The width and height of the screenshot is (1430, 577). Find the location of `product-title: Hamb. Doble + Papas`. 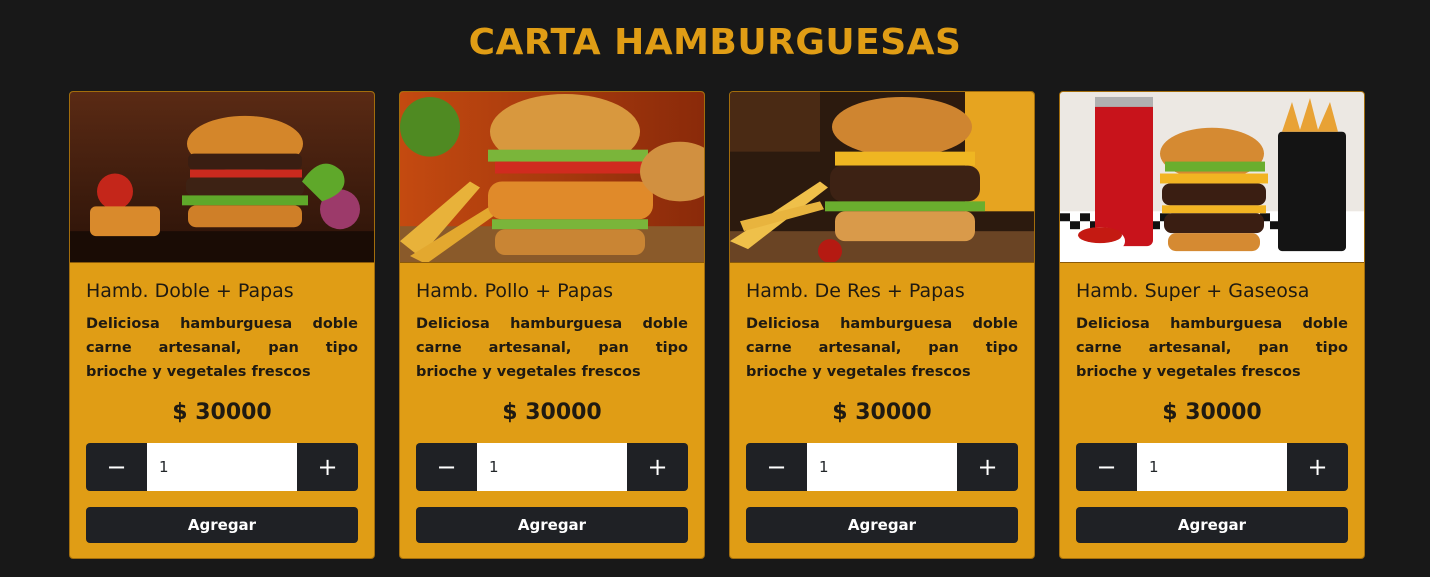

product-title: Hamb. Doble + Papas is located at coordinates (190, 291).